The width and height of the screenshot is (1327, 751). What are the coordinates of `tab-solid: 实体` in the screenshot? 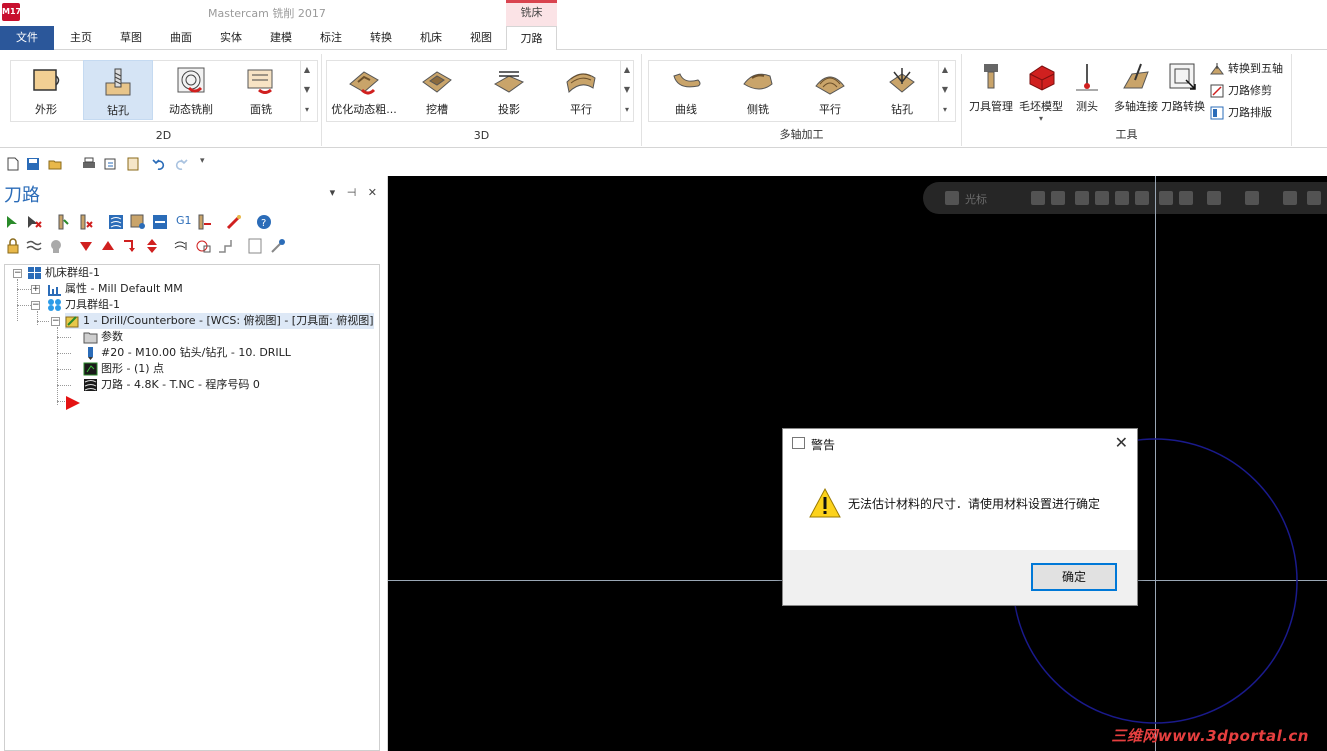 It's located at (231, 38).